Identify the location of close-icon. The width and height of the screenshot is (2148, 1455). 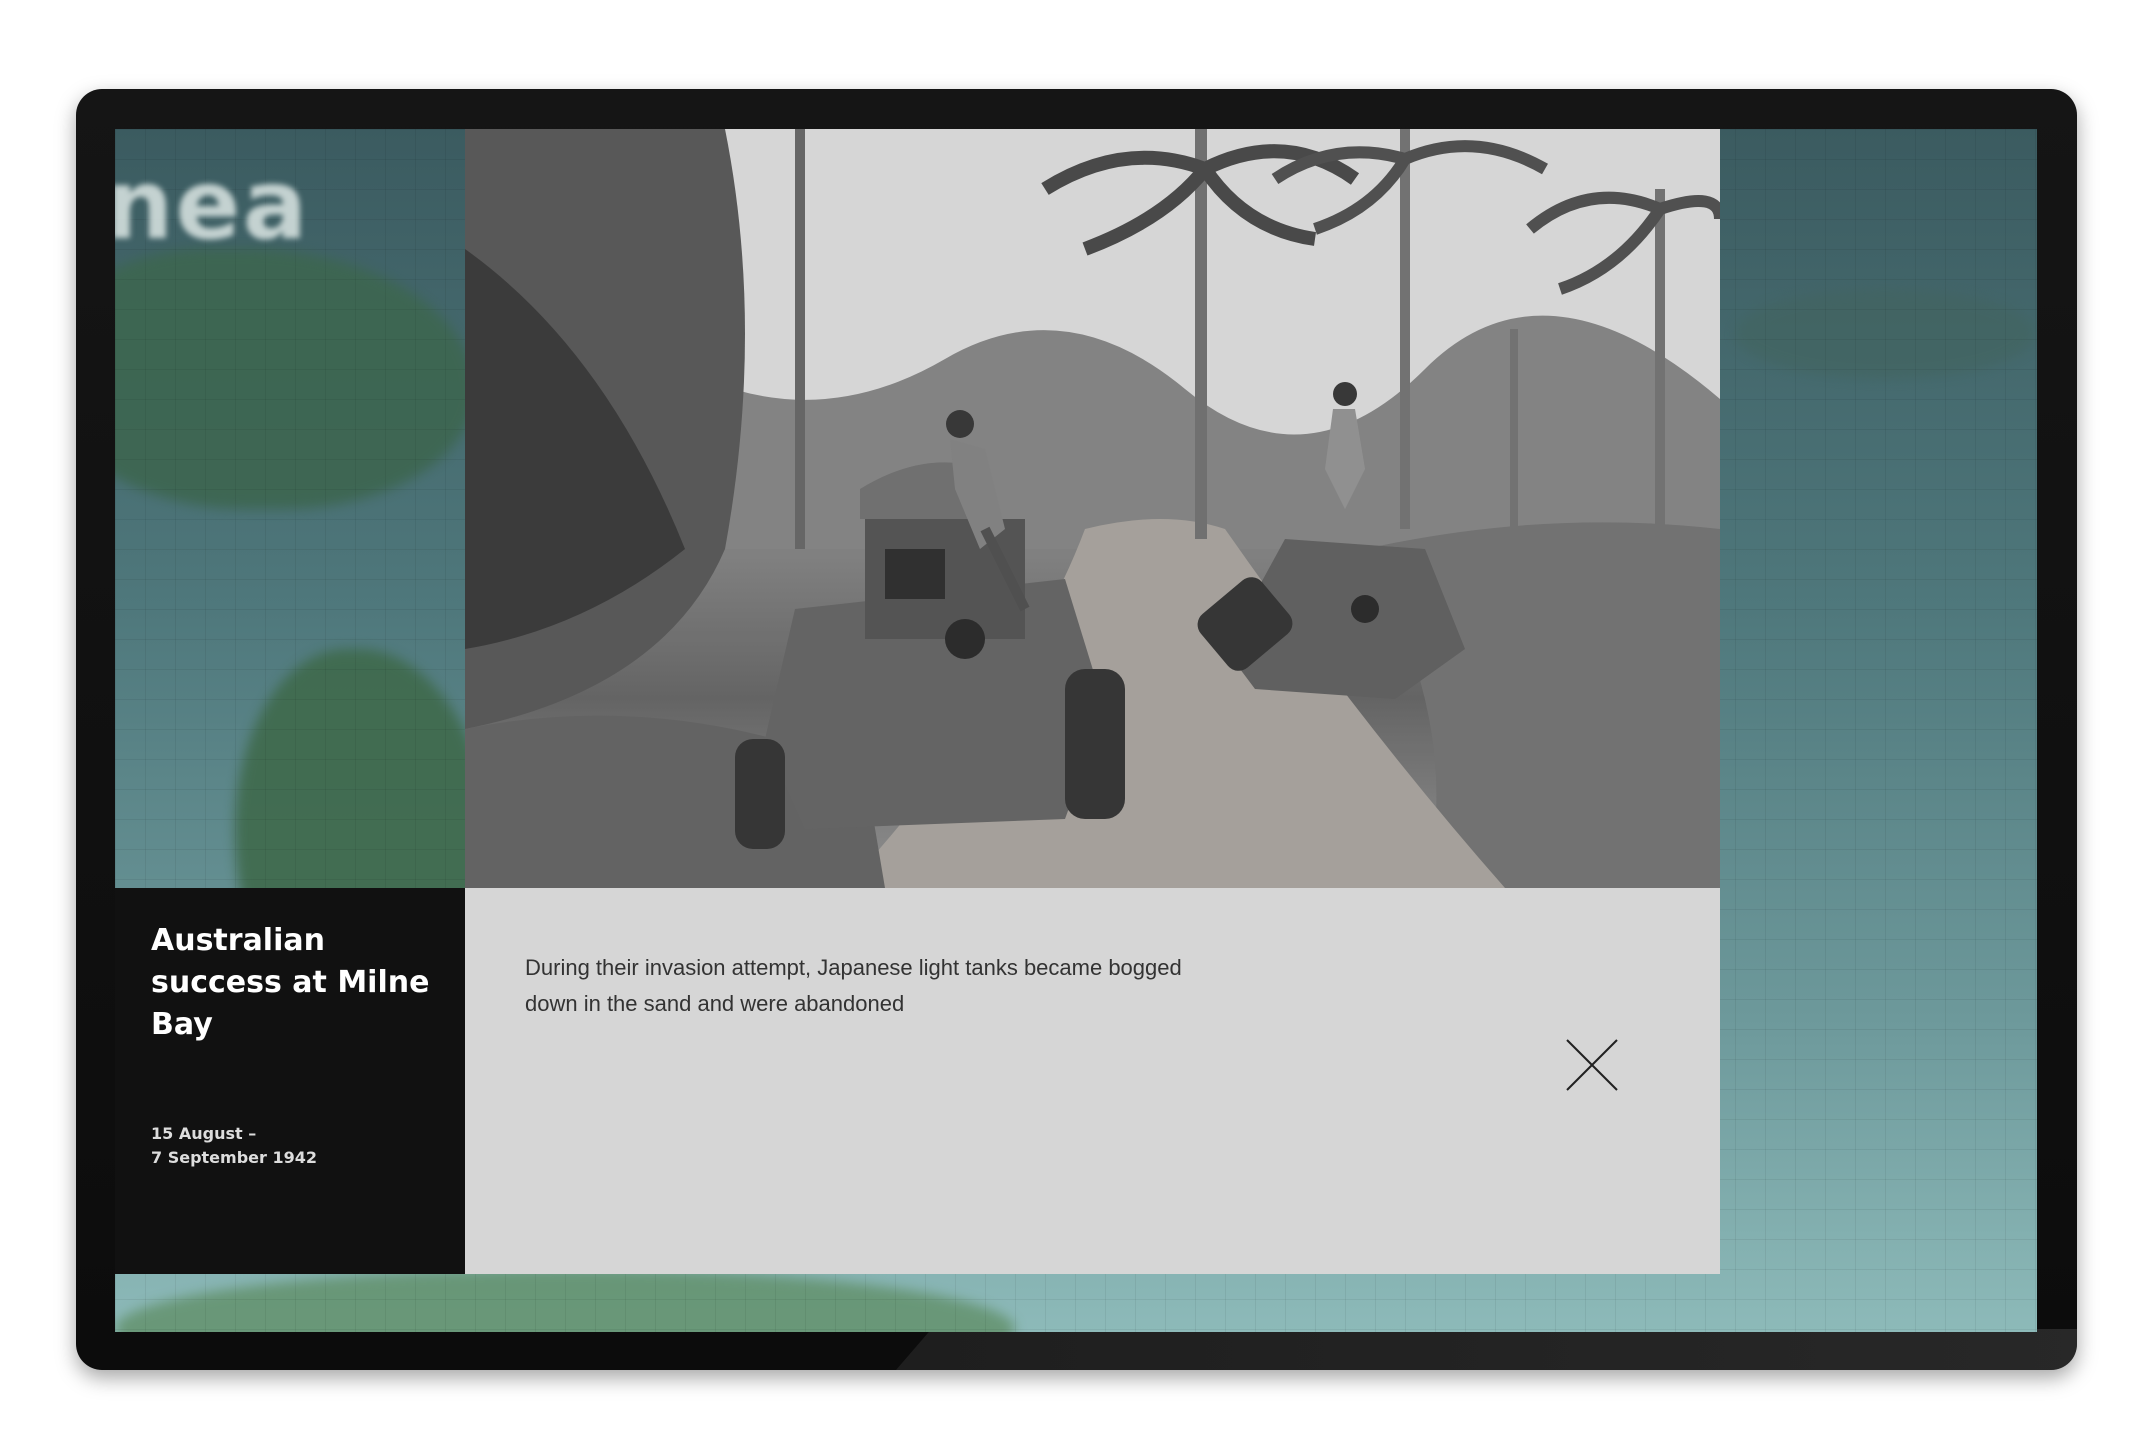
(1592, 1065).